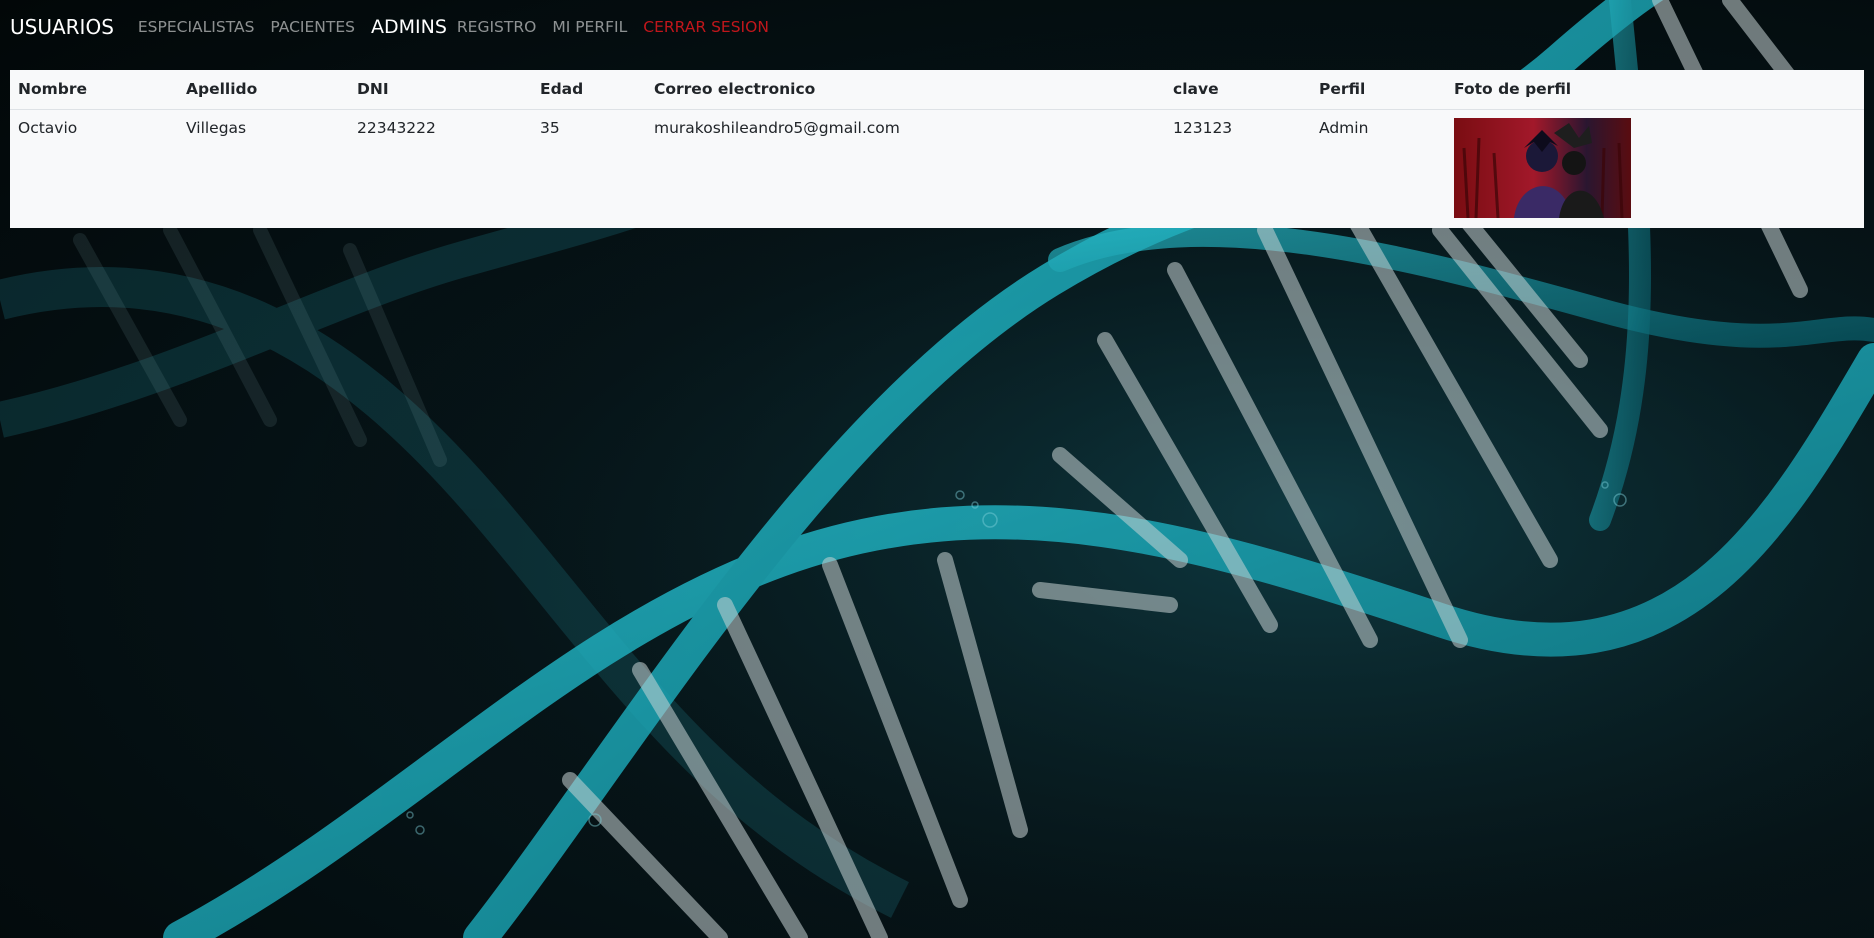 Image resolution: width=1874 pixels, height=938 pixels. I want to click on header-apellido: Apellido, so click(263, 90).